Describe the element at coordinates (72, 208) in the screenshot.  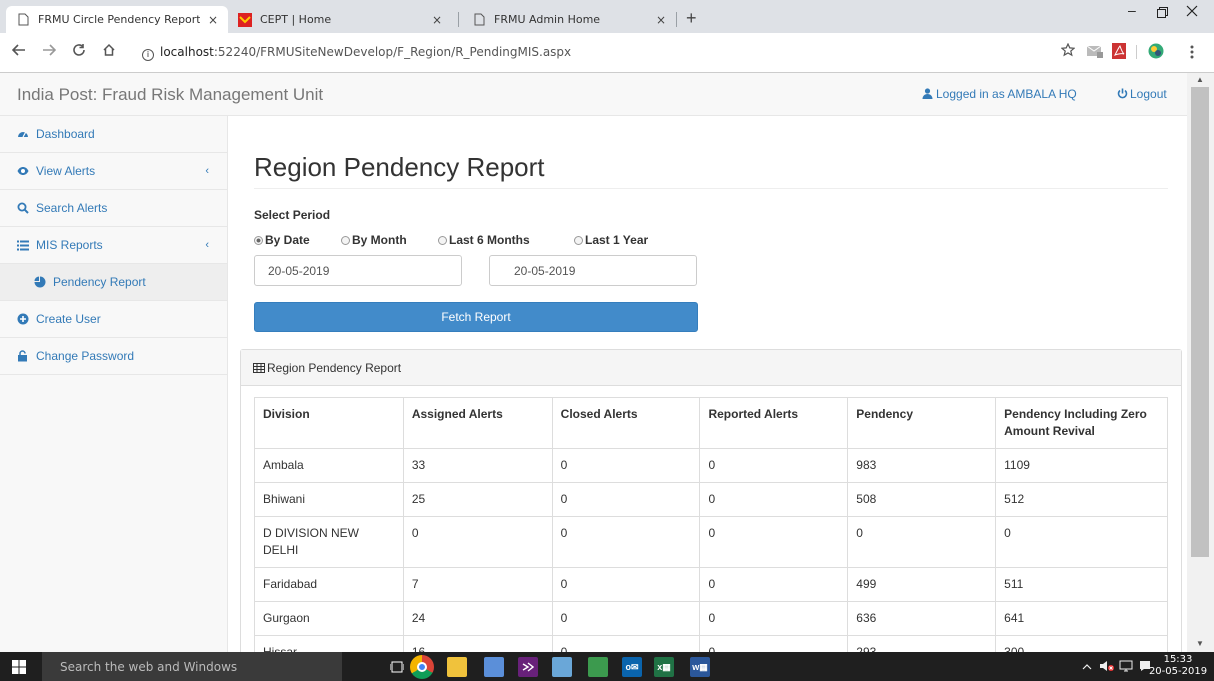
I see `sidebar-item-label: Search Alerts` at that location.